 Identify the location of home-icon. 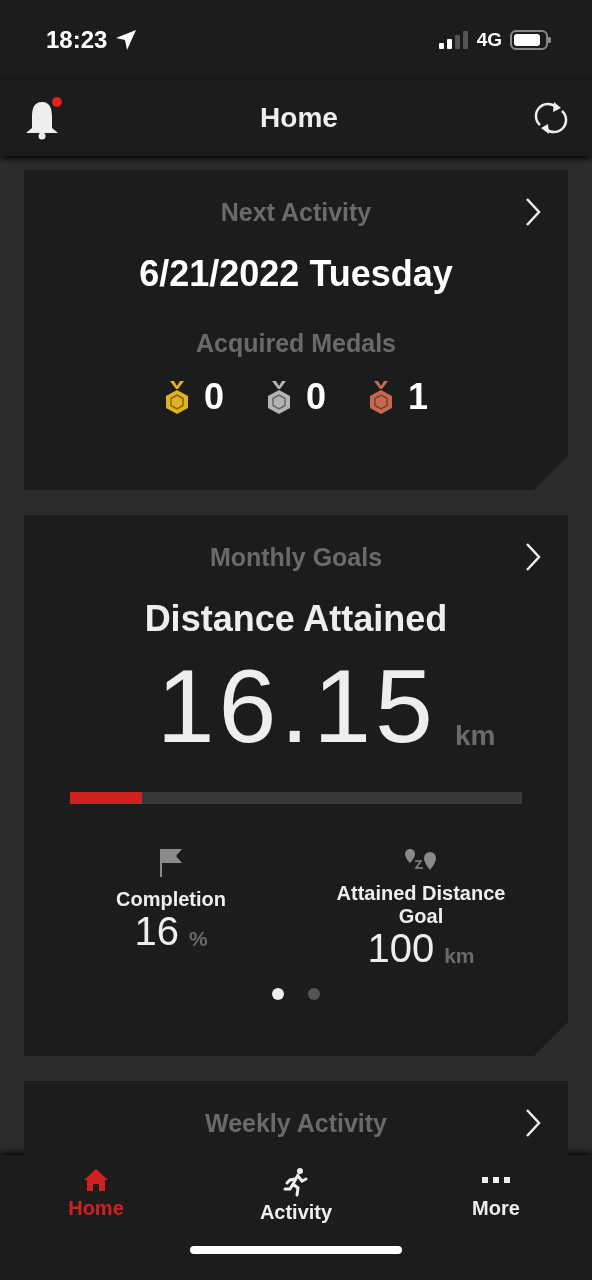
(96, 1180).